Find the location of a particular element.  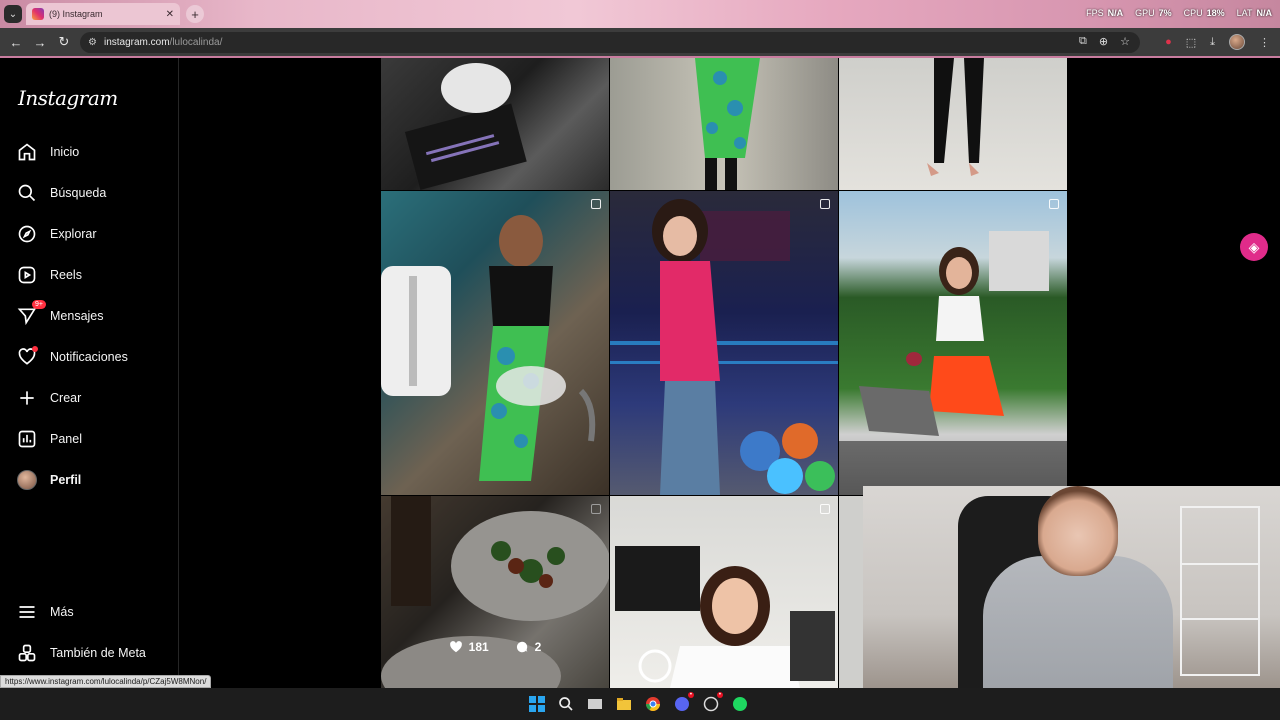

browser-menu-icon: ⋮ is located at coordinates (1264, 42).